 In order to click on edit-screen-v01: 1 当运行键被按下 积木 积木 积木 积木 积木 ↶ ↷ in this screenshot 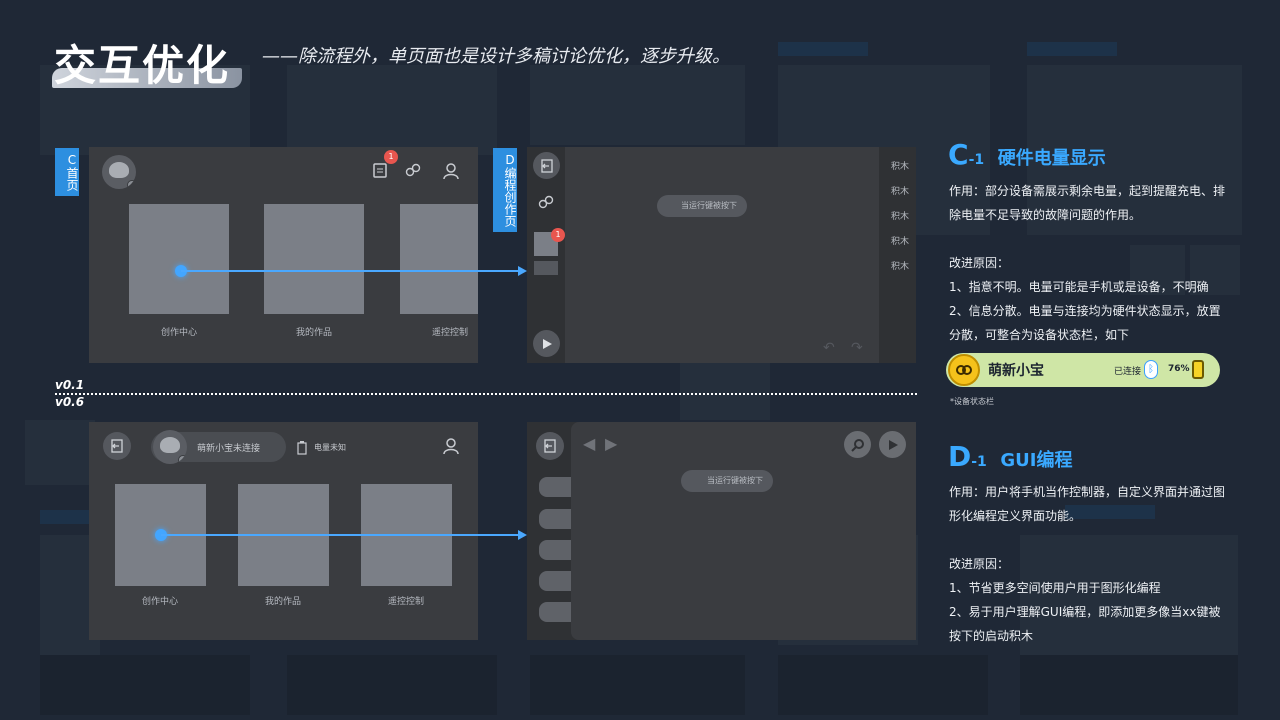, I will do `click(721, 255)`.